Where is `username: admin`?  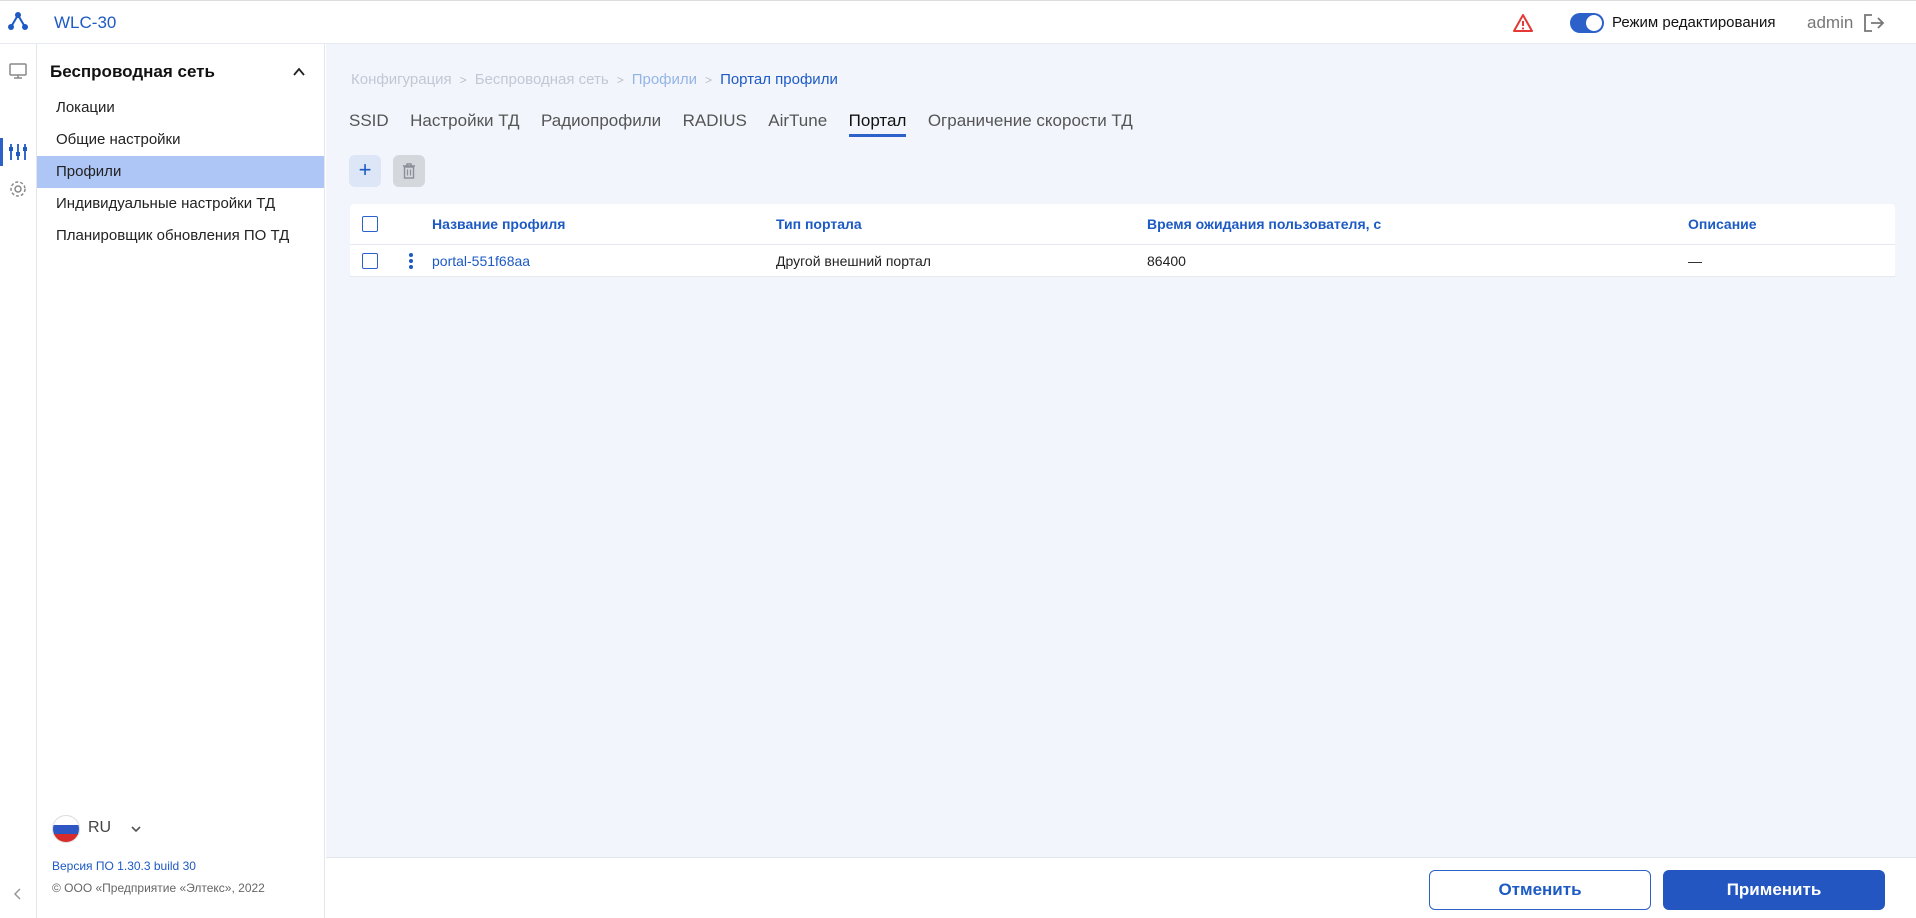
username: admin is located at coordinates (1830, 22).